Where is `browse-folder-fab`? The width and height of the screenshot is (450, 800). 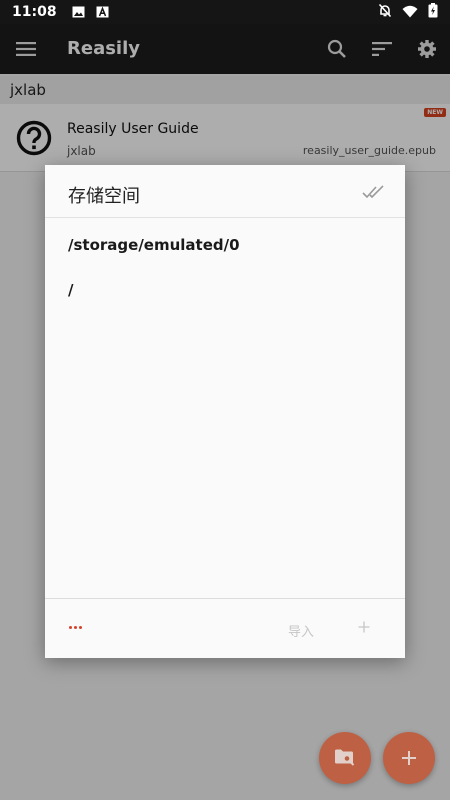 browse-folder-fab is located at coordinates (345, 758).